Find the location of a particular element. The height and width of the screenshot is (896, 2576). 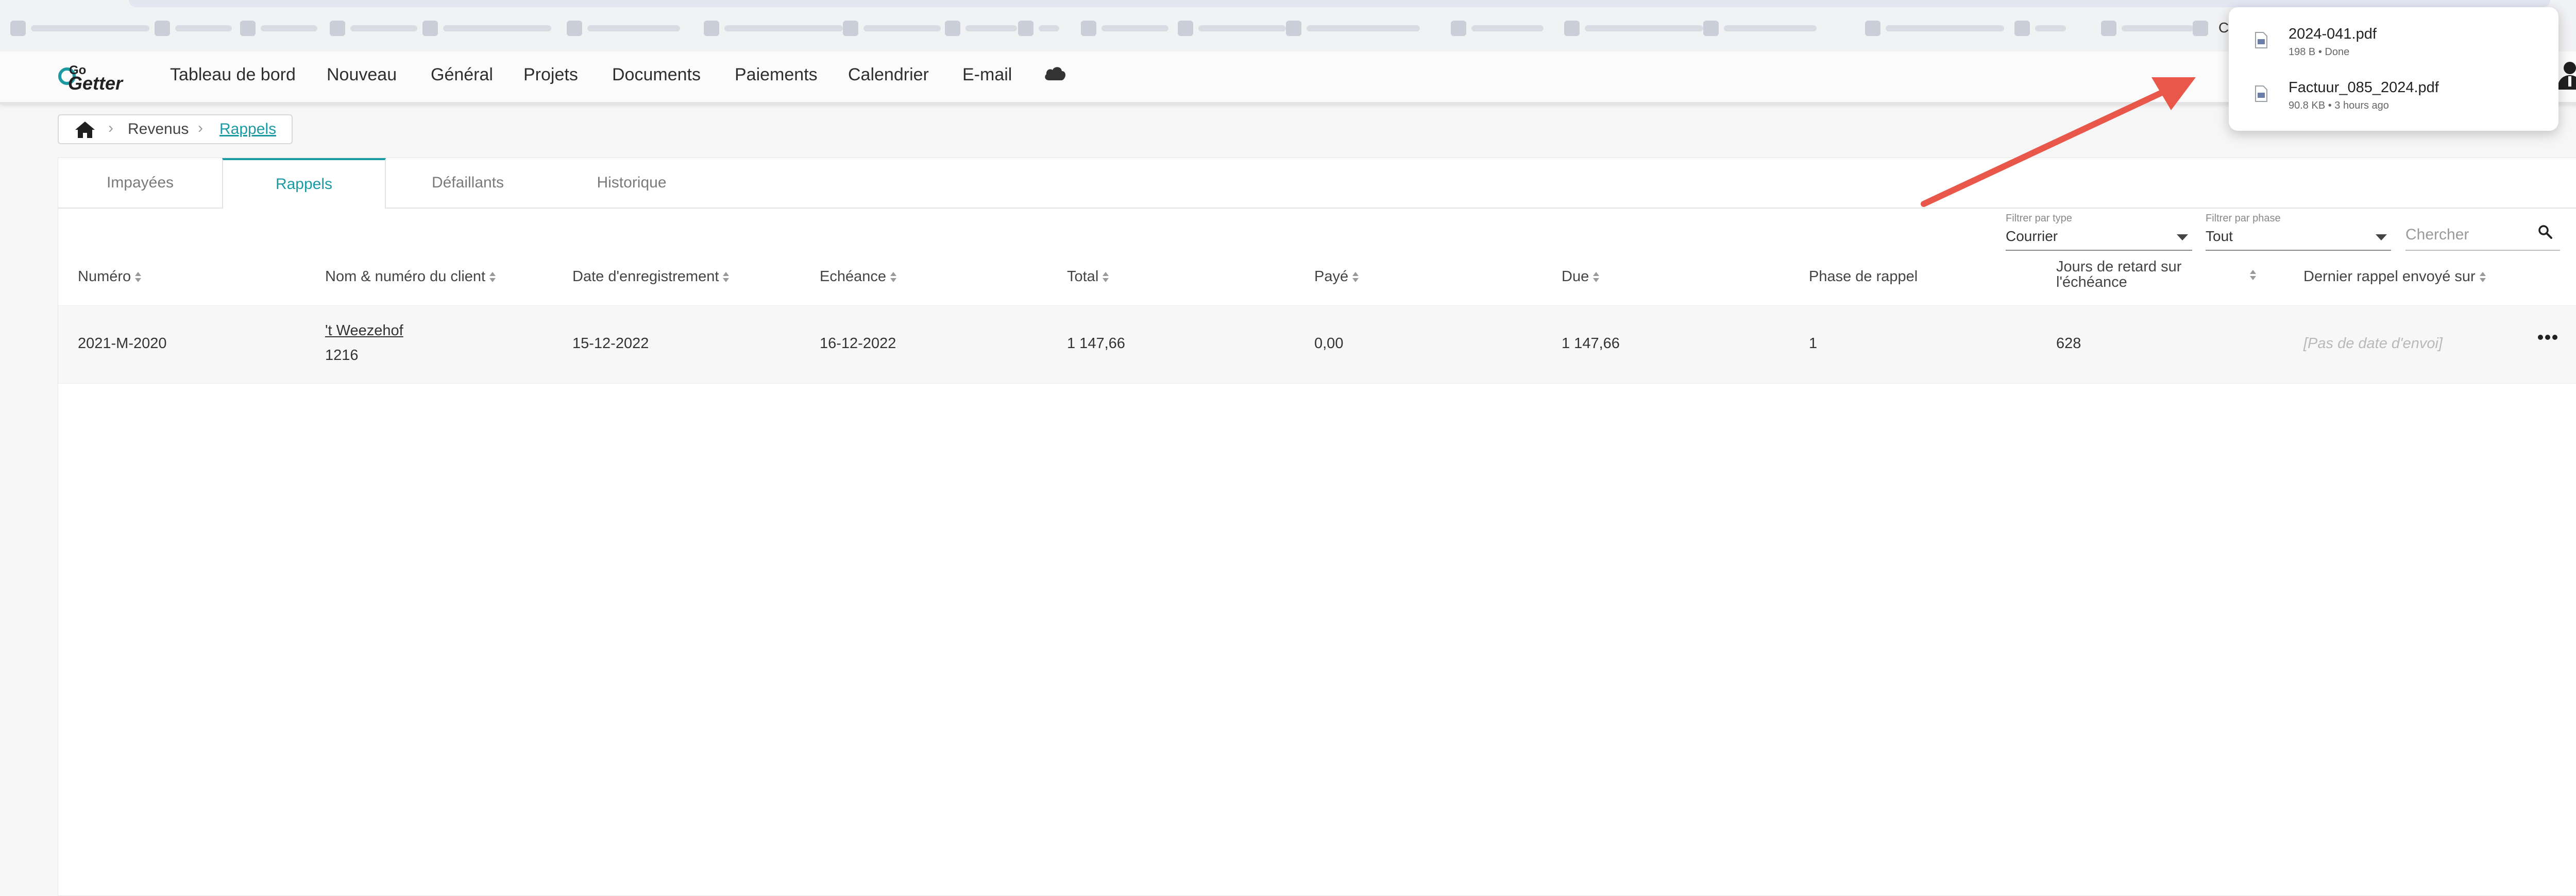

column-header-label: Echéance is located at coordinates (853, 276).